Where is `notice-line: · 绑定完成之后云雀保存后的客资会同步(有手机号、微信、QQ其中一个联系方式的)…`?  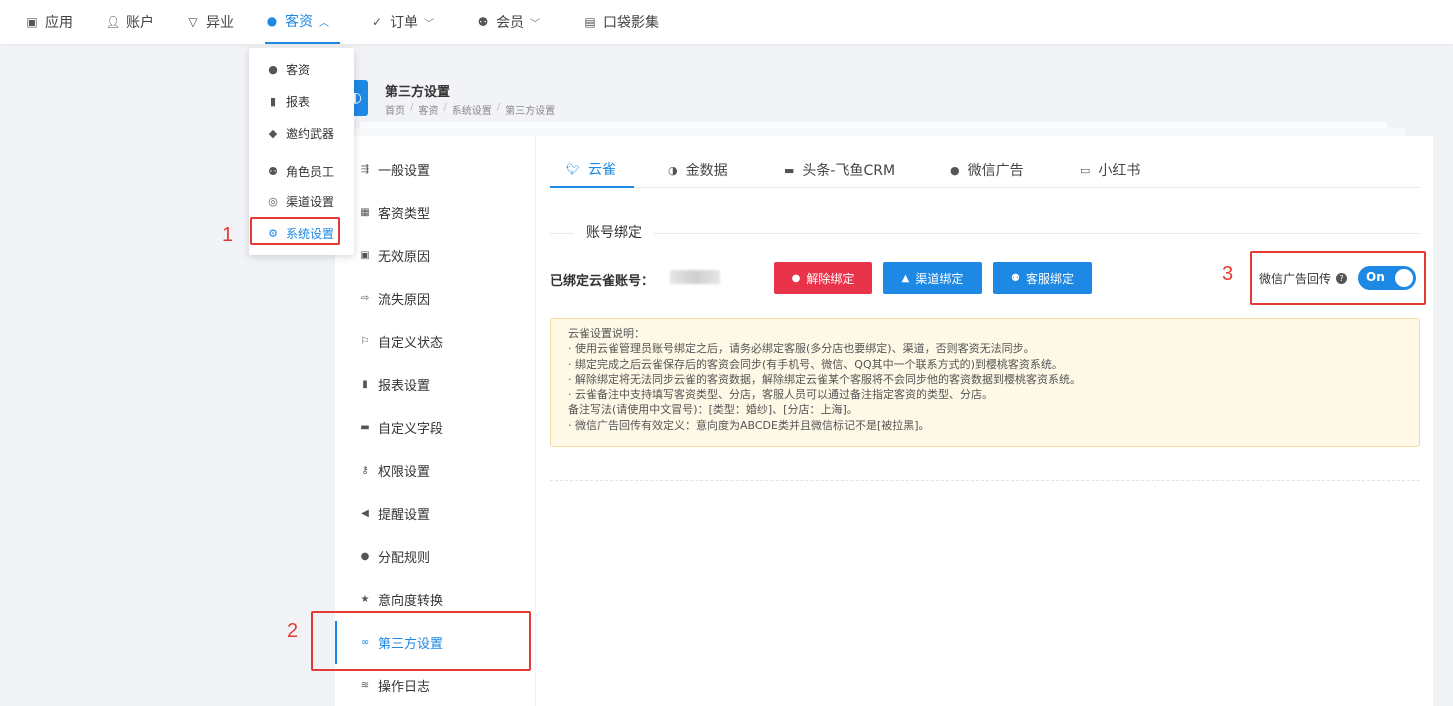
notice-line: · 绑定完成之后云雀保存后的客资会同步(有手机号、微信、QQ其中一个联系方式的)… is located at coordinates (815, 364).